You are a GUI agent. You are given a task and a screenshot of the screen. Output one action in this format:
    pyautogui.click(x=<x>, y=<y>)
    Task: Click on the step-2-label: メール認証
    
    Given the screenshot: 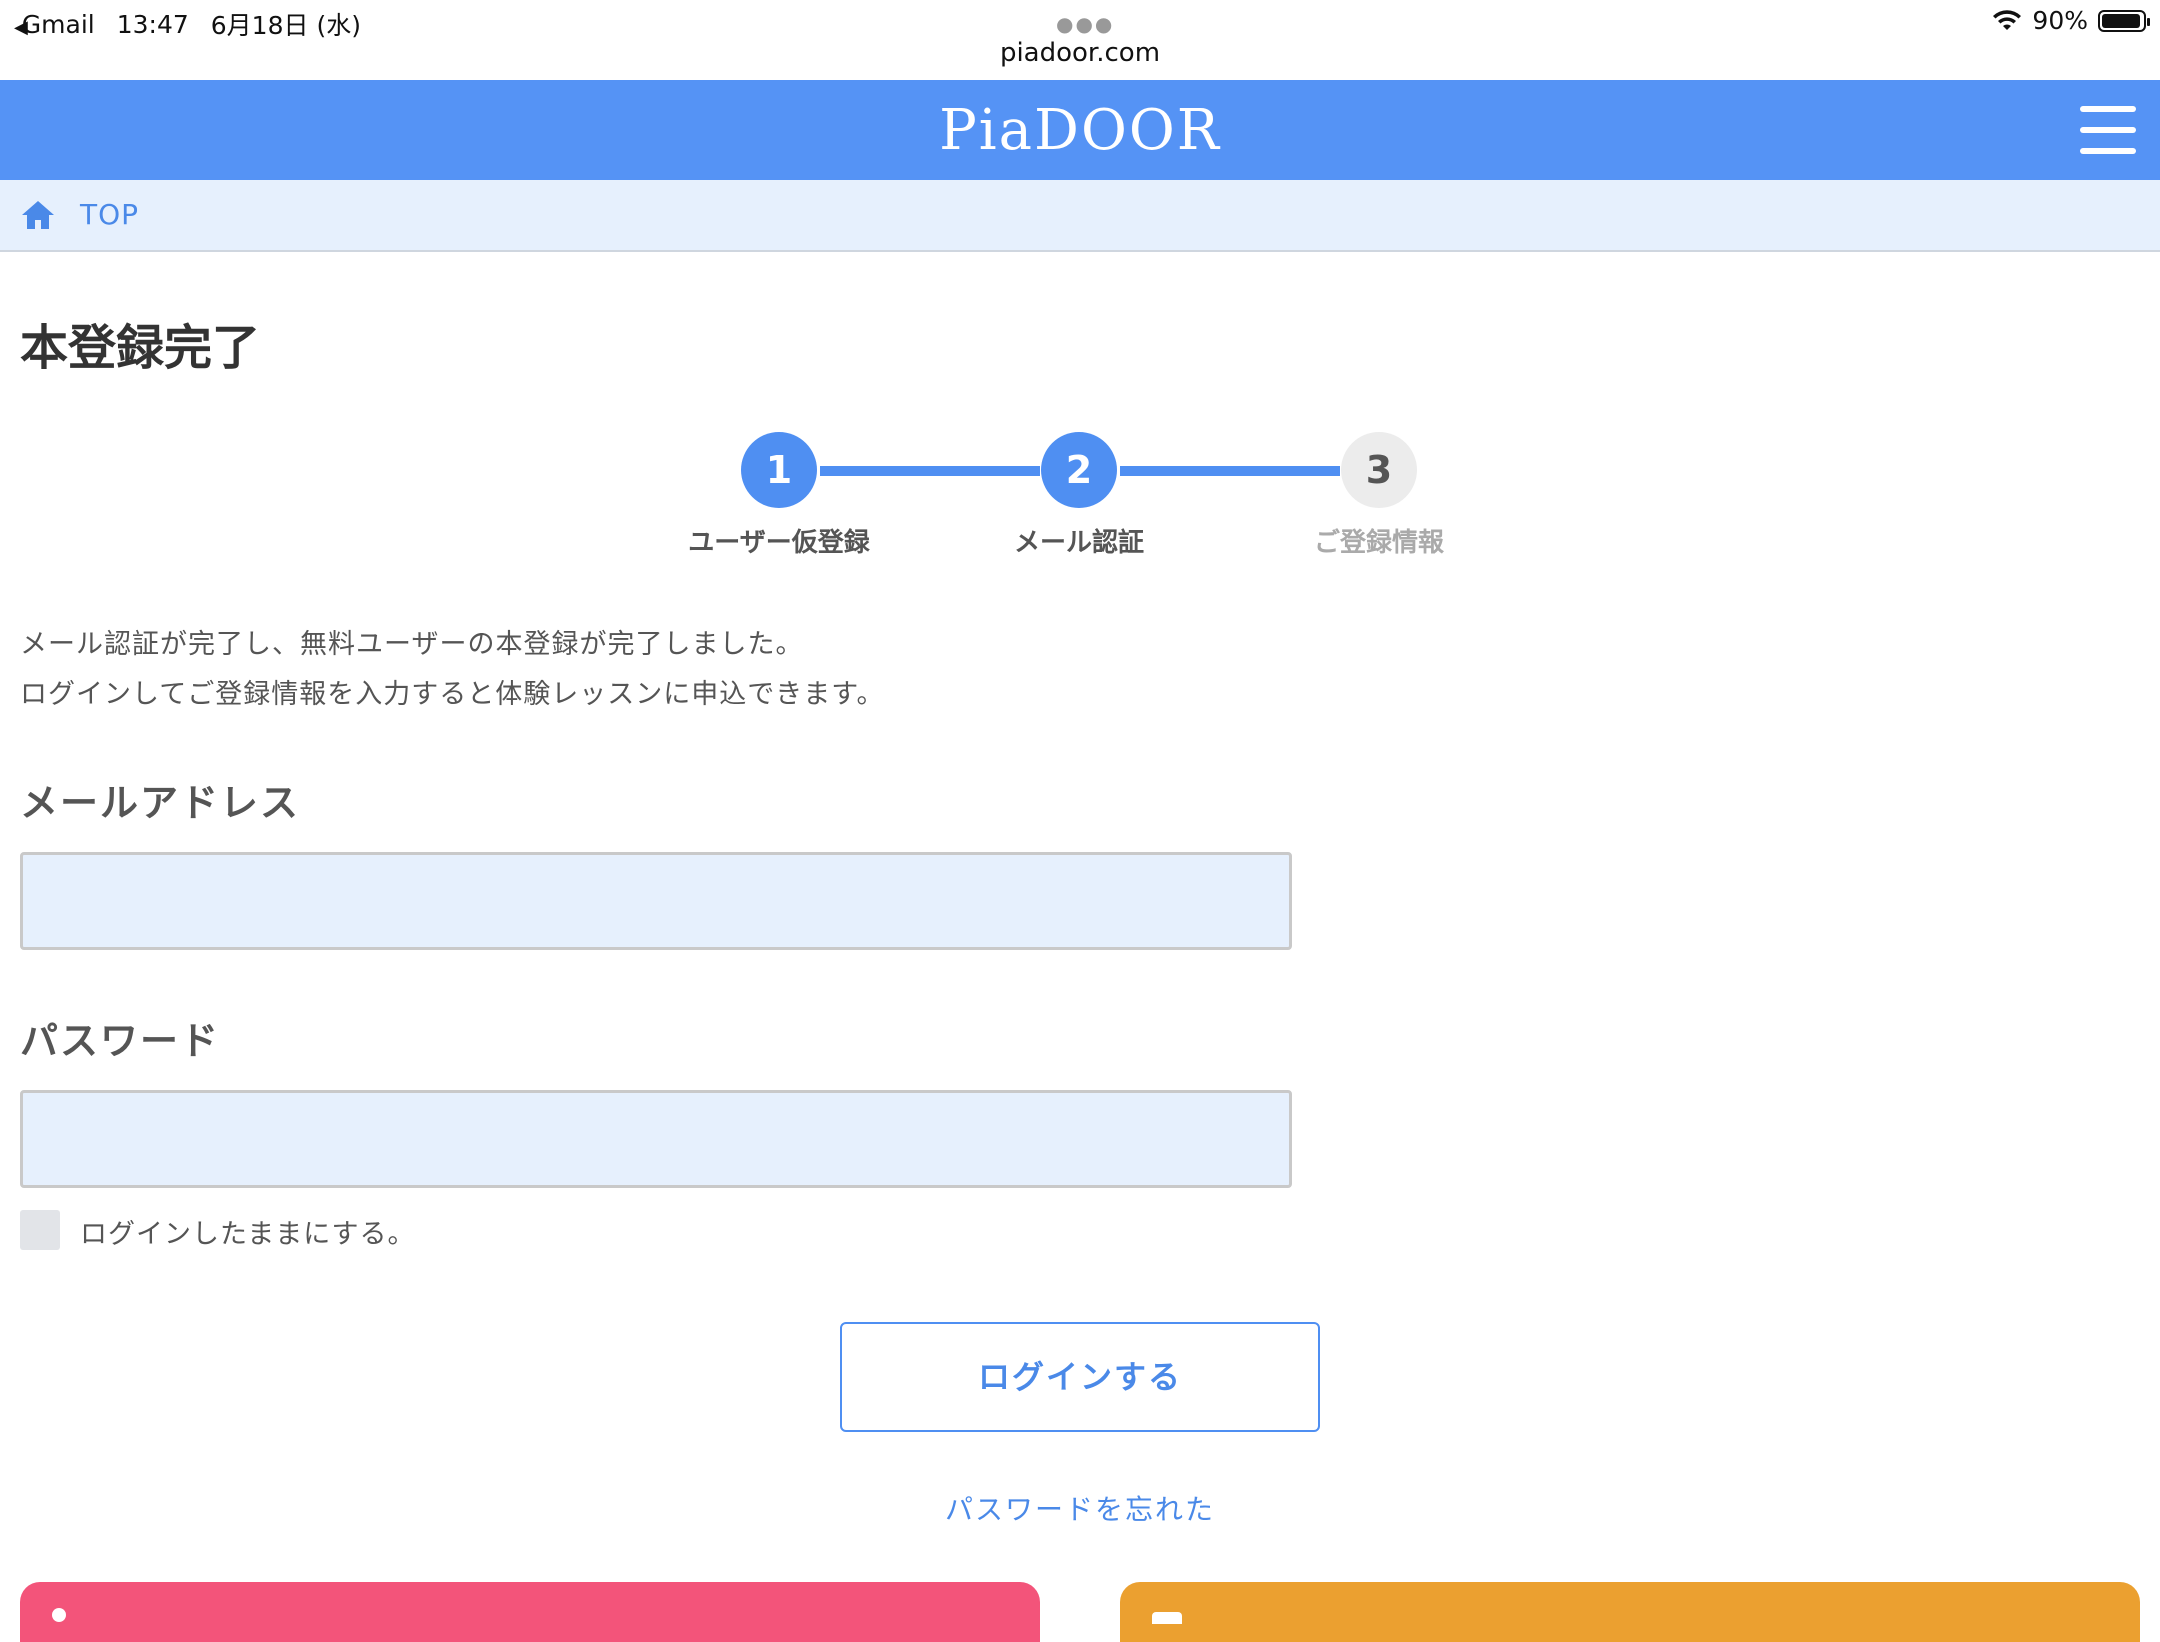 What is the action you would take?
    pyautogui.click(x=1078, y=543)
    